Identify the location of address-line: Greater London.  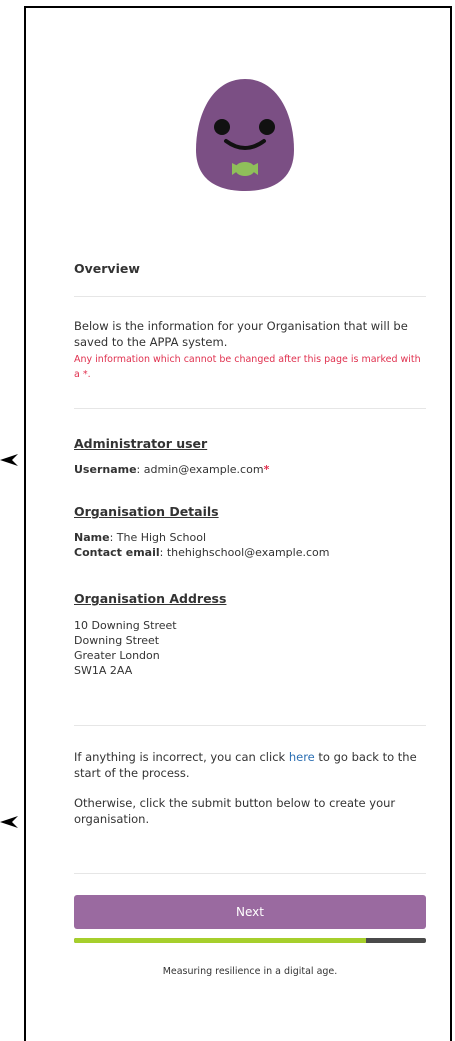
(117, 655).